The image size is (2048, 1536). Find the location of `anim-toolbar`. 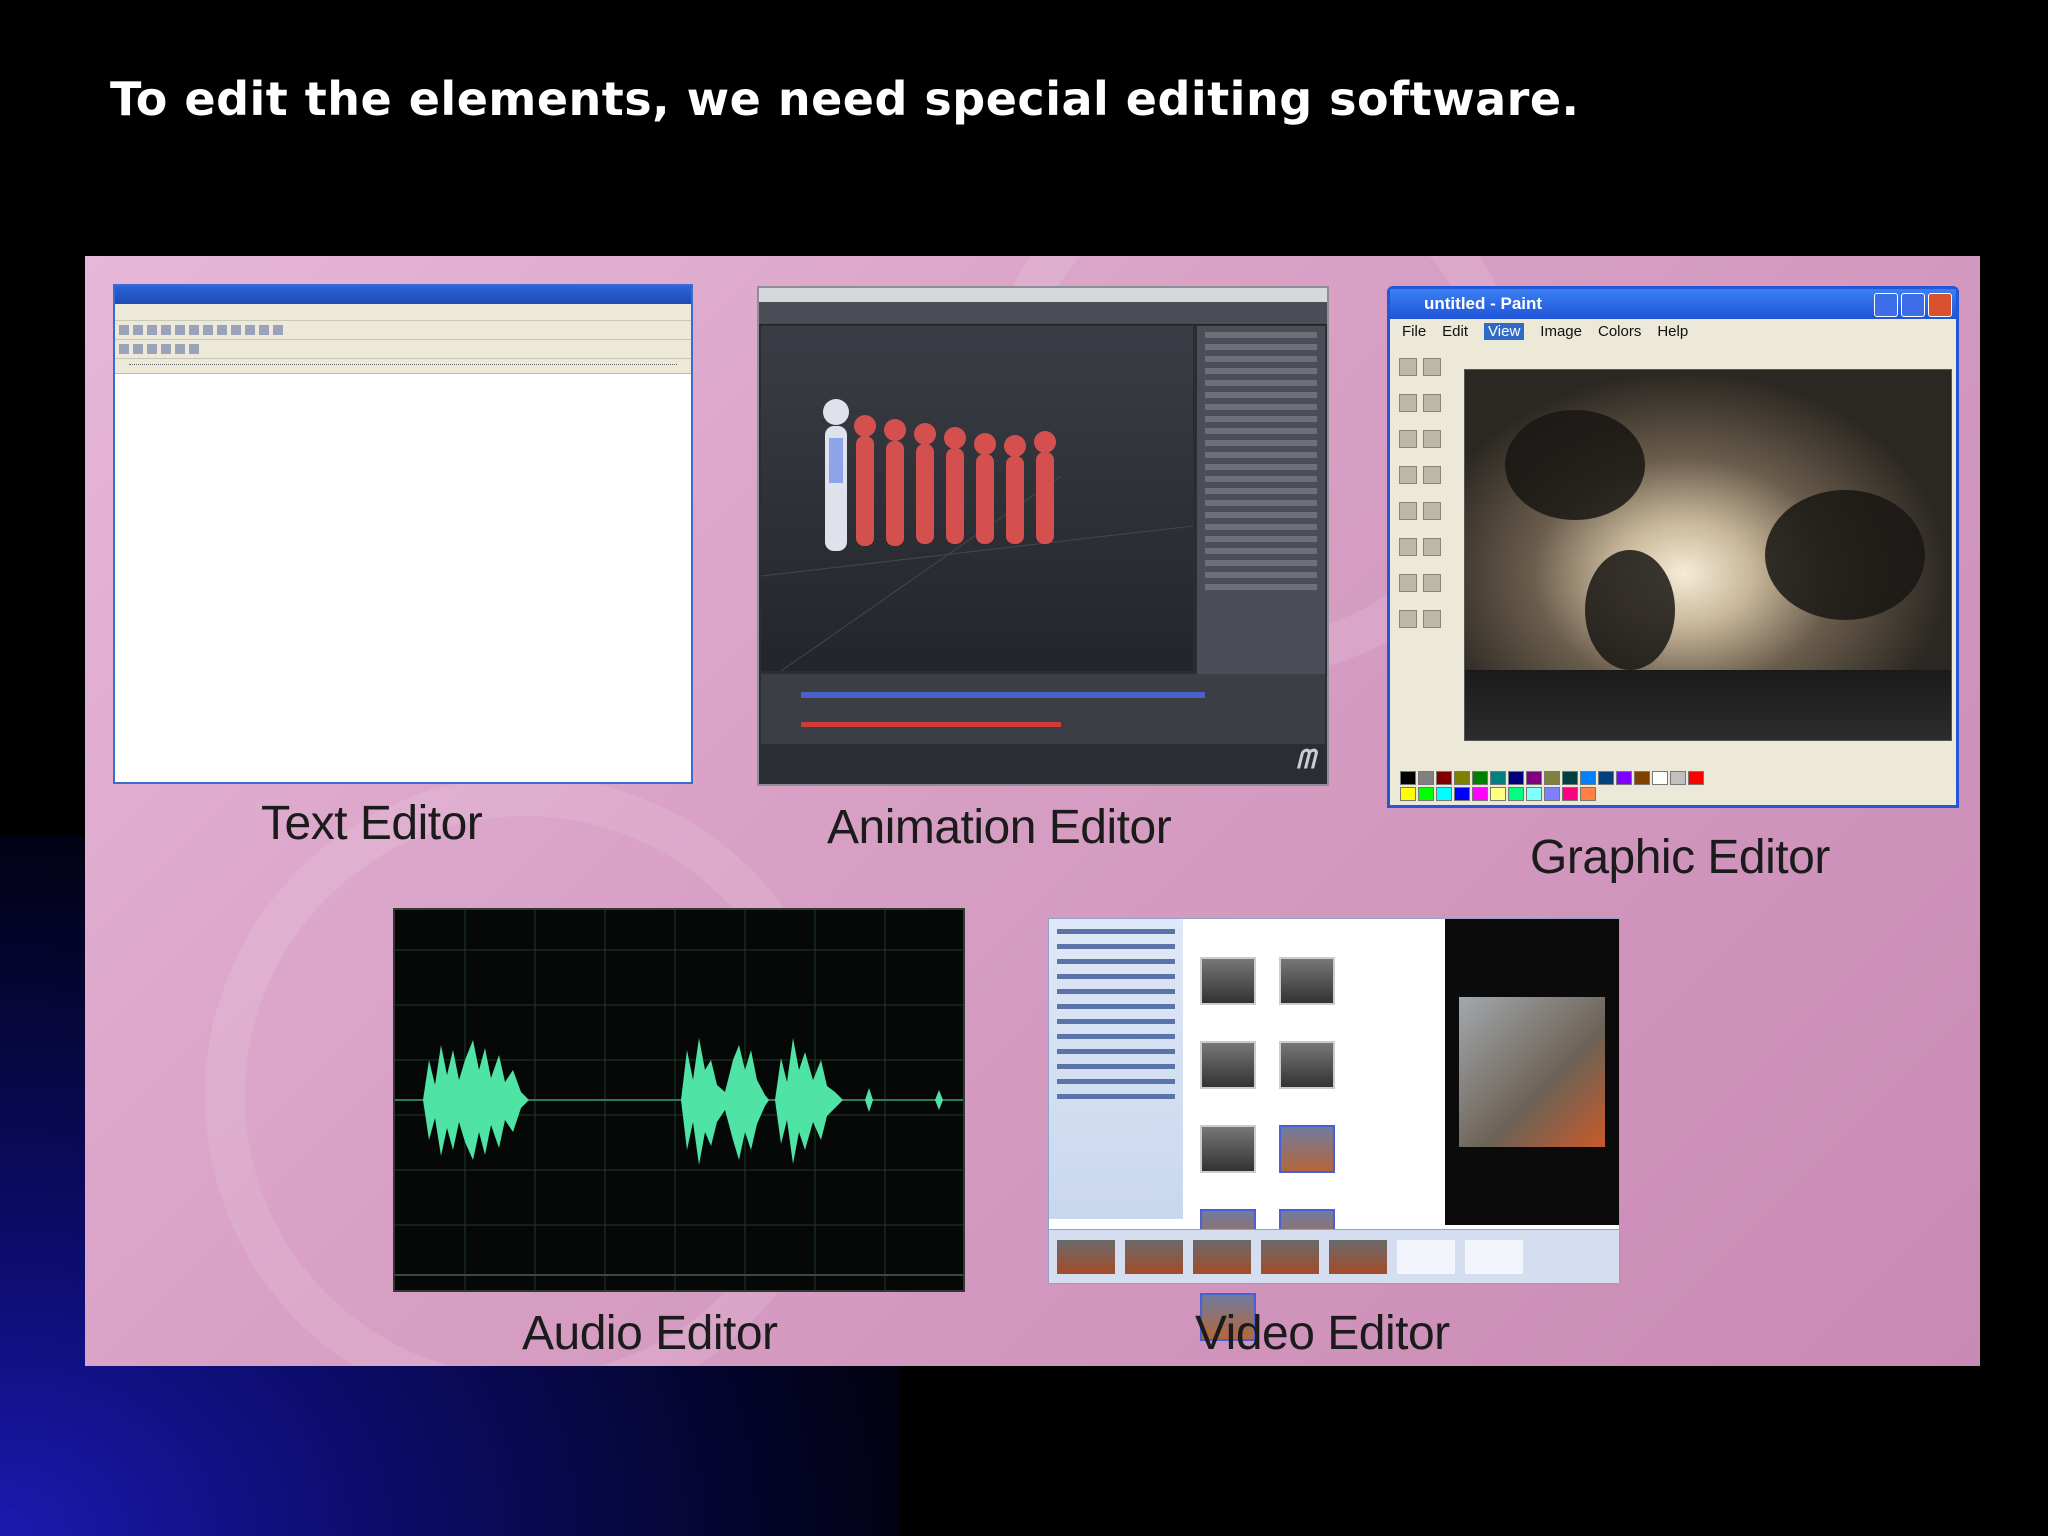

anim-toolbar is located at coordinates (1043, 313).